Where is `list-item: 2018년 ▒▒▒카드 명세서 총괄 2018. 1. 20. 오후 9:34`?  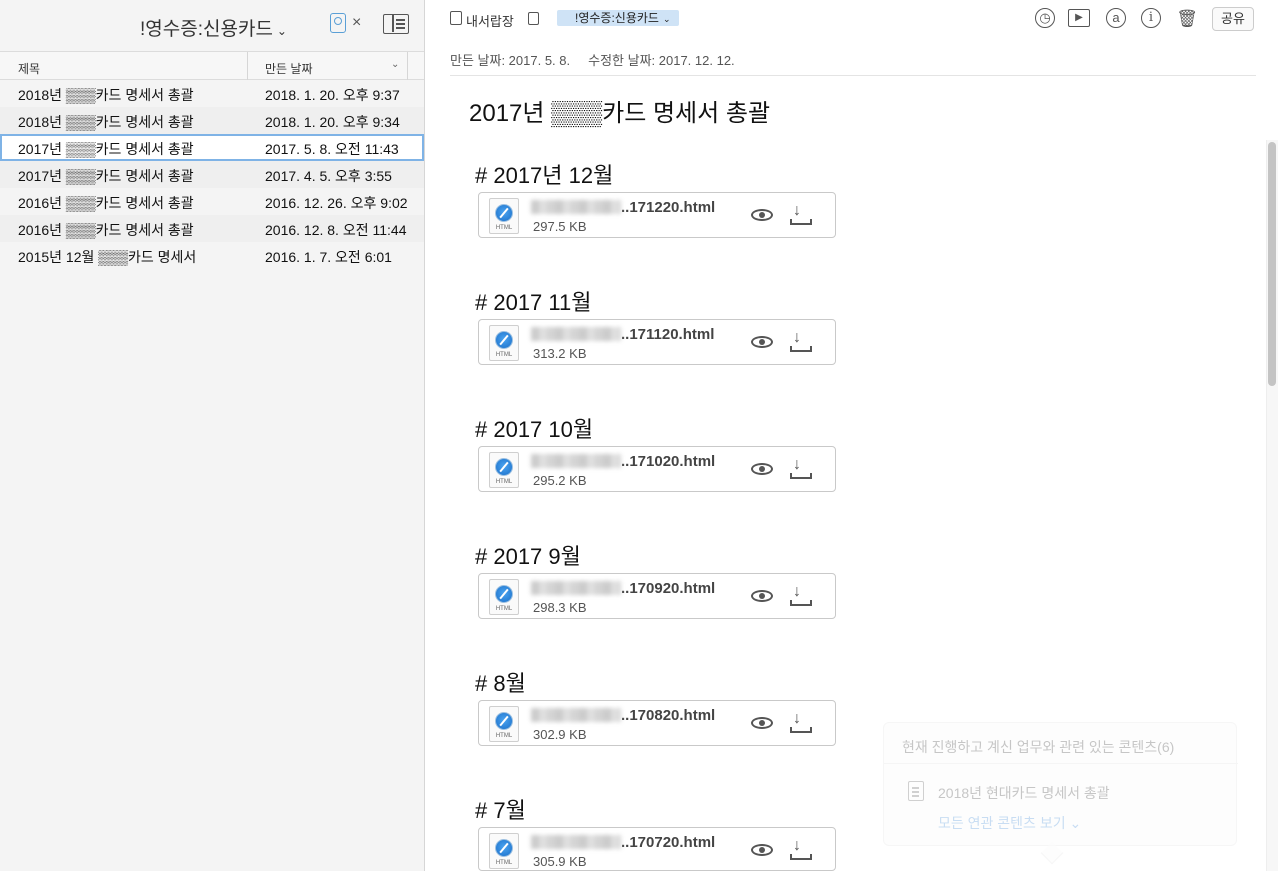 list-item: 2018년 ▒▒▒카드 명세서 총괄 2018. 1. 20. 오후 9:34 is located at coordinates (212, 120).